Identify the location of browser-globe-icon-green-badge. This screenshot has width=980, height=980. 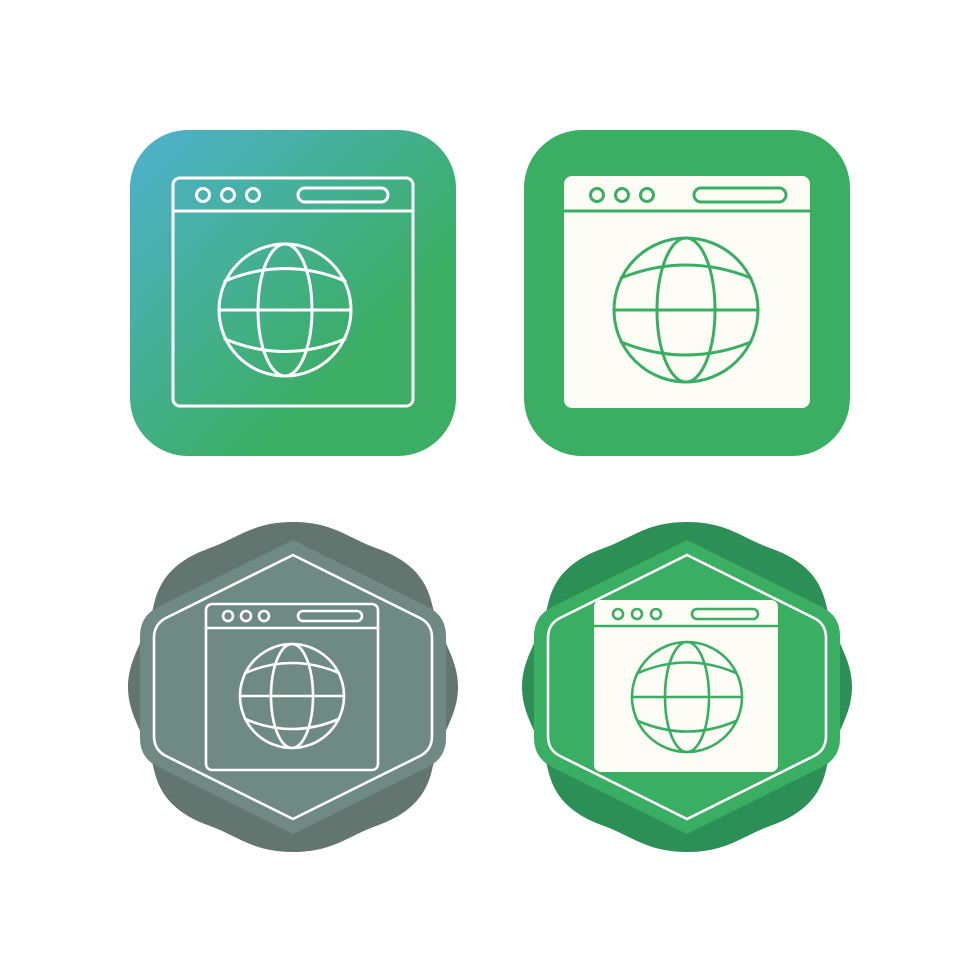
(687, 687).